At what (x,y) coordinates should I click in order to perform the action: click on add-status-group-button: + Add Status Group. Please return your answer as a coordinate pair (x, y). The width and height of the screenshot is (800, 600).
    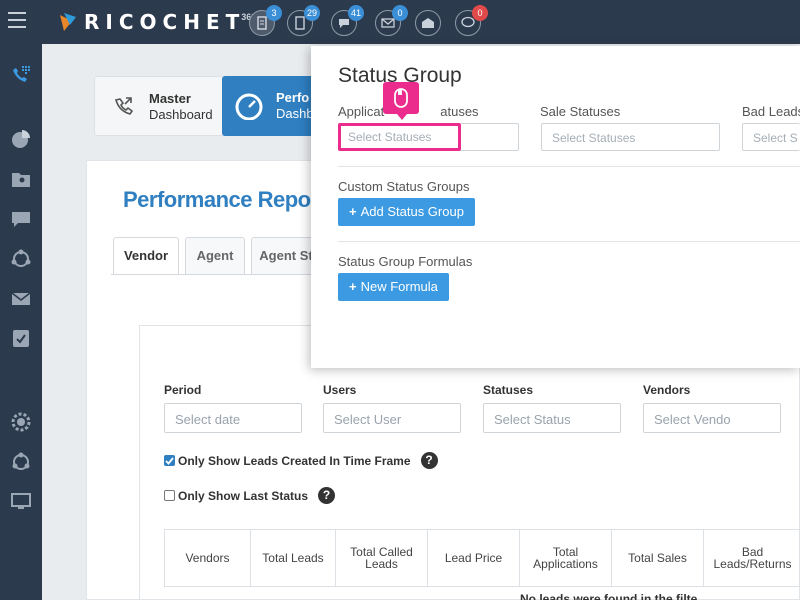
    Looking at the image, I should click on (406, 212).